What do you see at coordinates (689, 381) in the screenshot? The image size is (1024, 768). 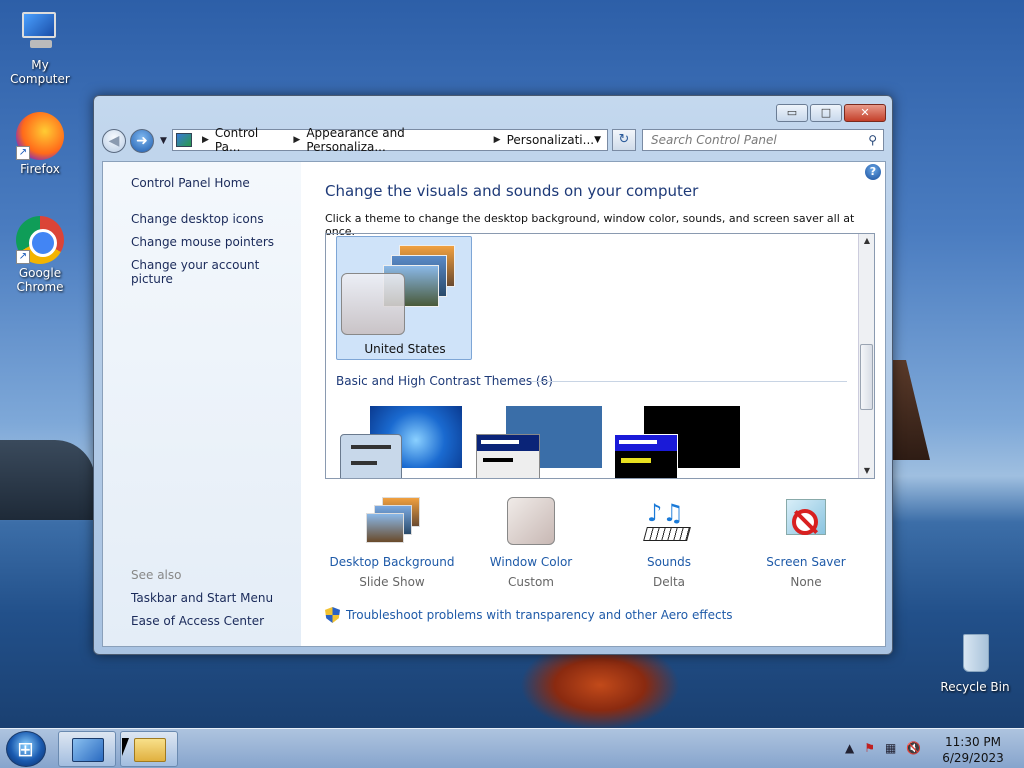 I see `group-divider` at bounding box center [689, 381].